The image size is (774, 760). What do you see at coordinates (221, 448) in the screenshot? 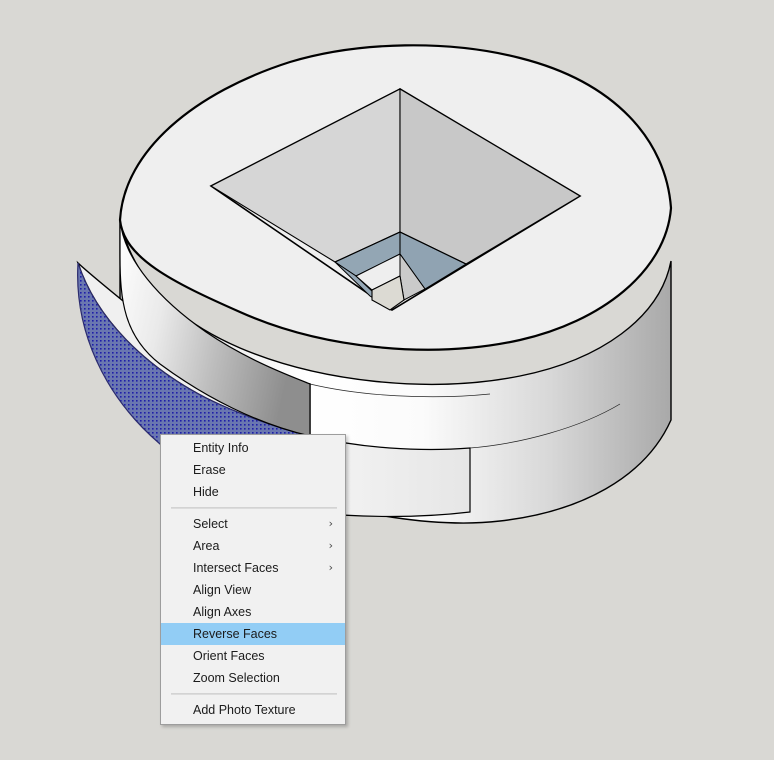
I see `menu-item-label: Entity Info` at bounding box center [221, 448].